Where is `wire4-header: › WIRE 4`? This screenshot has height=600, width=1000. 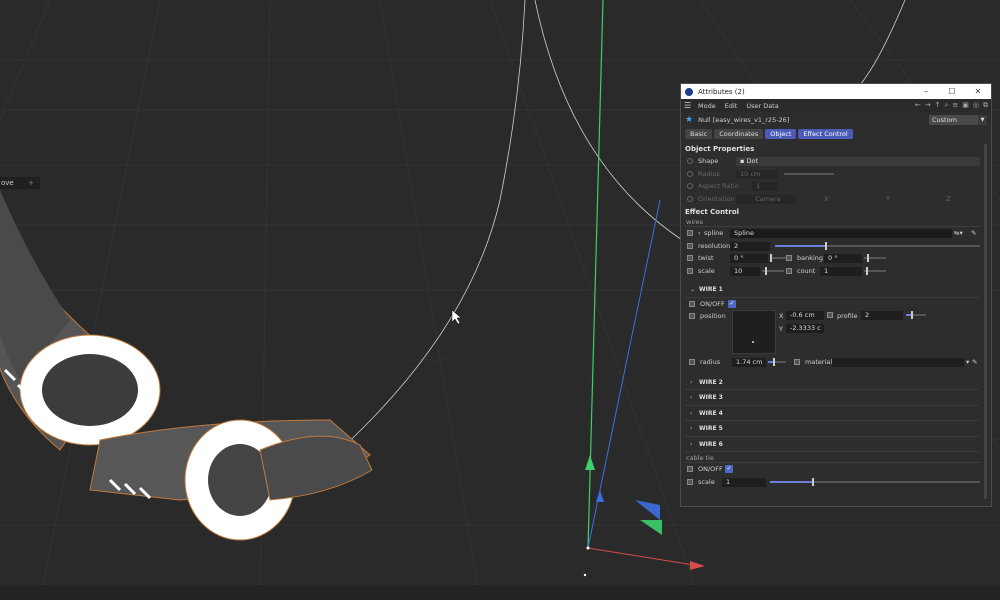
wire4-header: › WIRE 4 is located at coordinates (832, 413).